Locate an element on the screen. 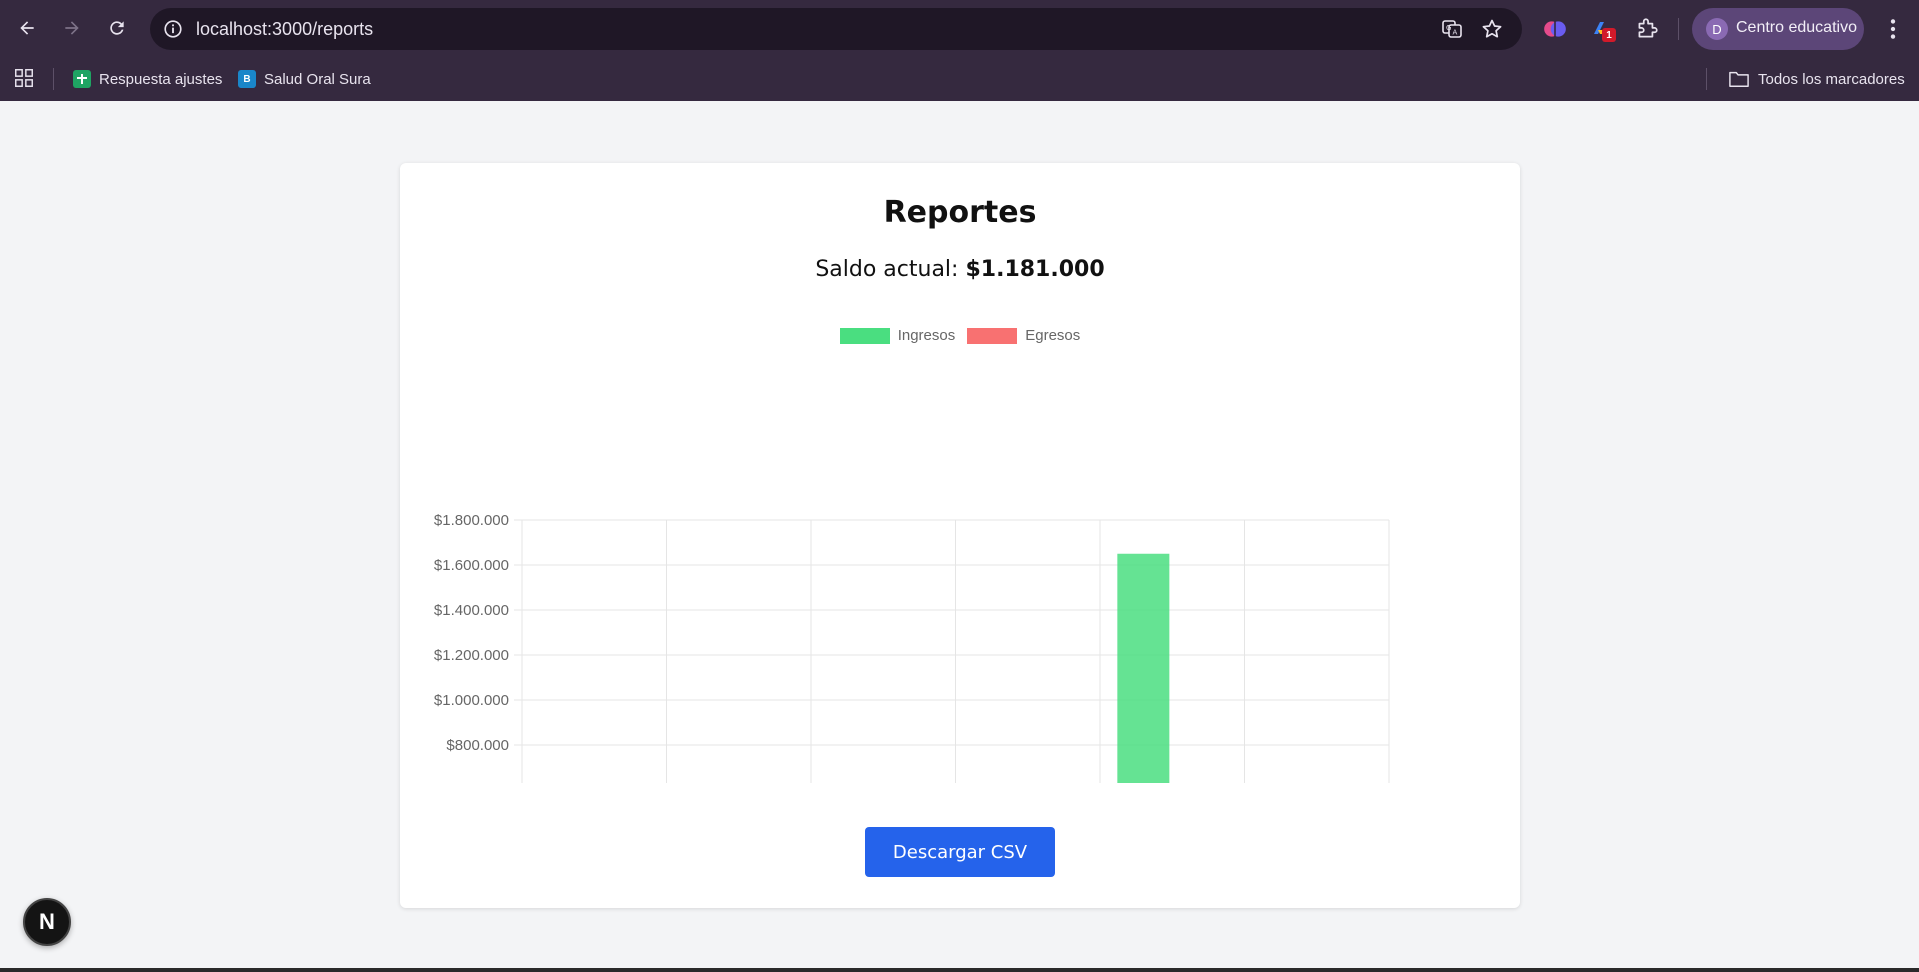  site-info-icon is located at coordinates (173, 29).